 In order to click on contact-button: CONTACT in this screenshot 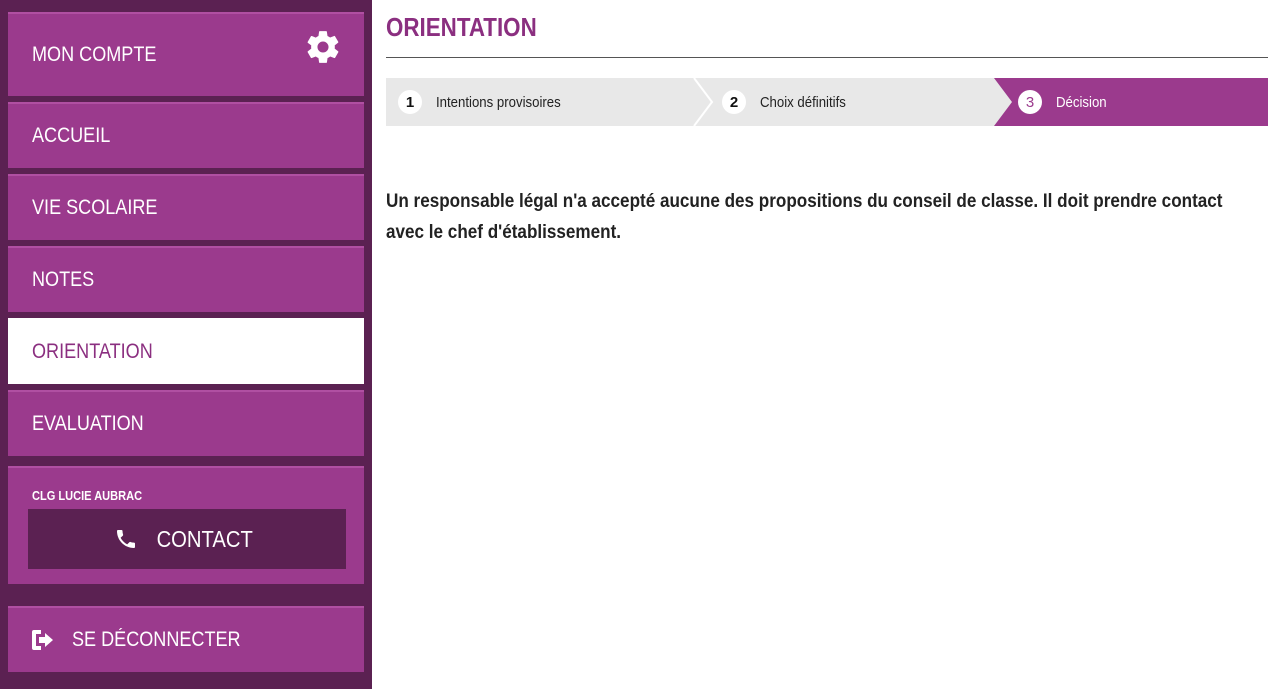, I will do `click(187, 539)`.